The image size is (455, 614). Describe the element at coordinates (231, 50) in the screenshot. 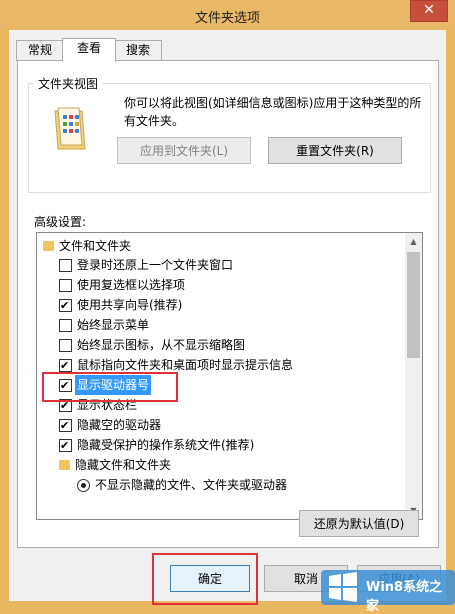

I see `tab-strip: 常规 查看 搜索` at that location.